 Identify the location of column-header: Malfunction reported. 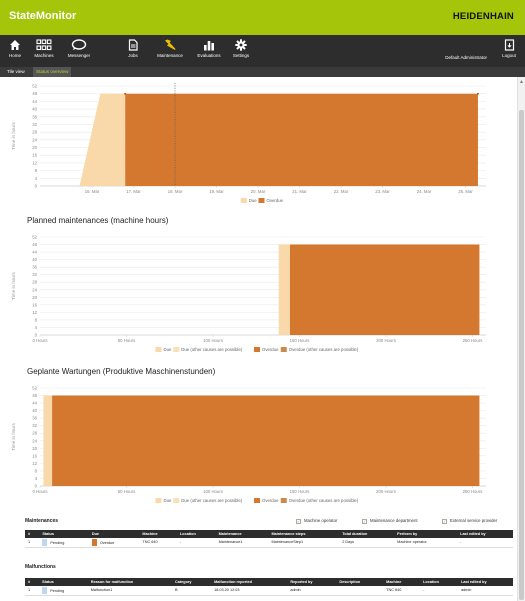
(249, 582).